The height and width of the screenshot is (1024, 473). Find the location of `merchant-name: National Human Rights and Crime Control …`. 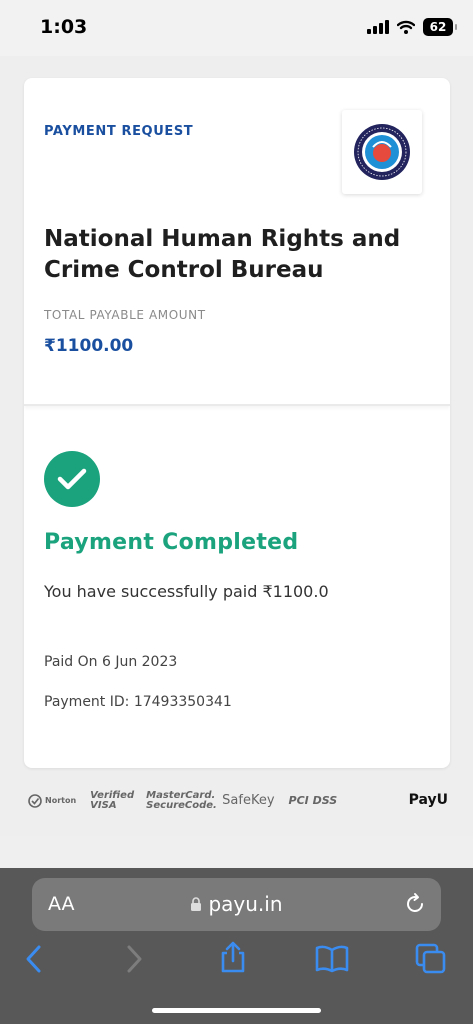

merchant-name: National Human Rights and Crime Control … is located at coordinates (222, 254).